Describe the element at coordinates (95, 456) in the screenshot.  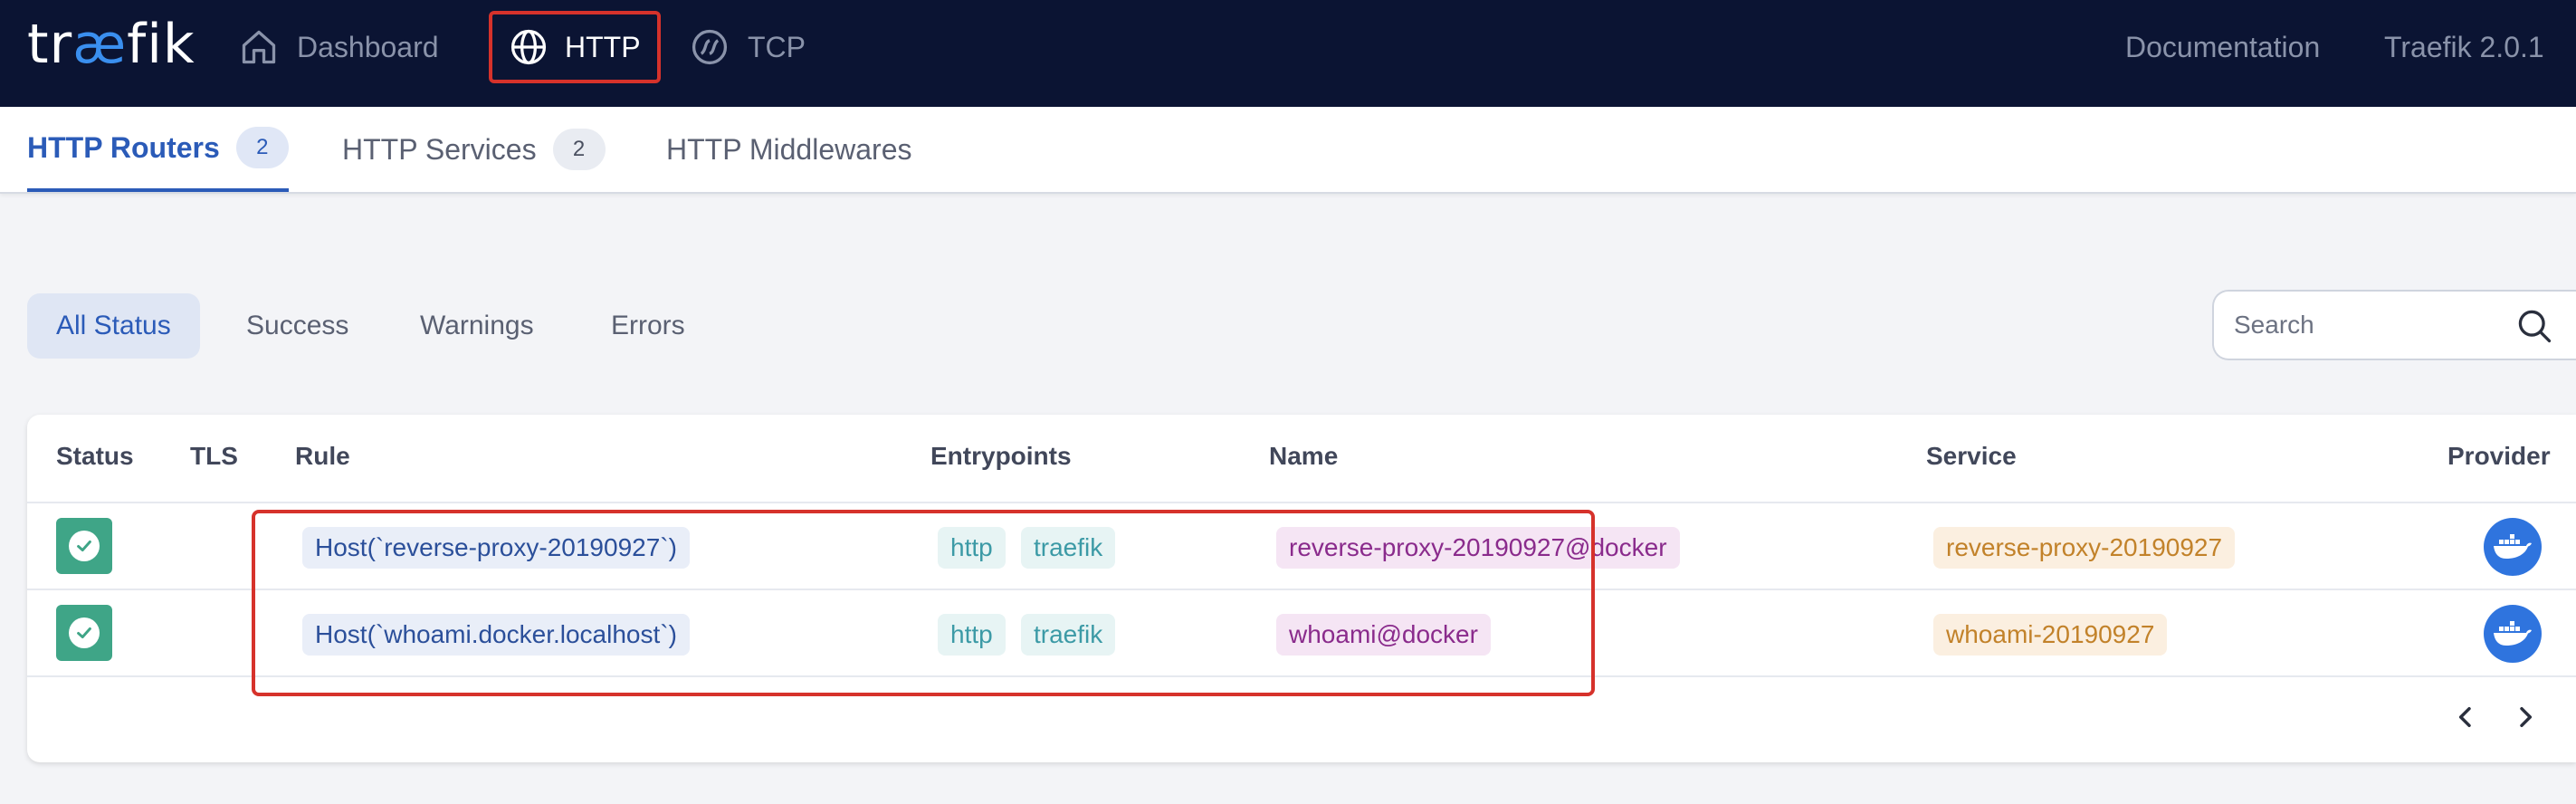
I see `header-status: Status` at that location.